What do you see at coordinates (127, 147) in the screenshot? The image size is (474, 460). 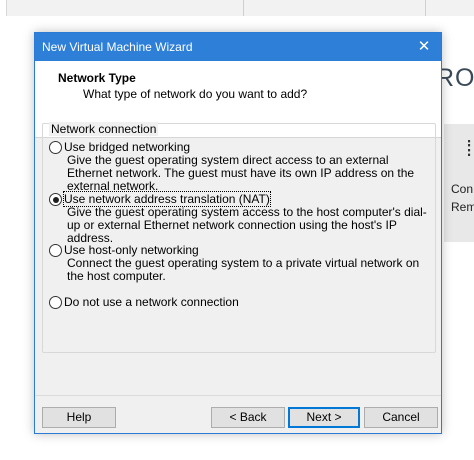 I see `option-bridged-label: Use bridged networking` at bounding box center [127, 147].